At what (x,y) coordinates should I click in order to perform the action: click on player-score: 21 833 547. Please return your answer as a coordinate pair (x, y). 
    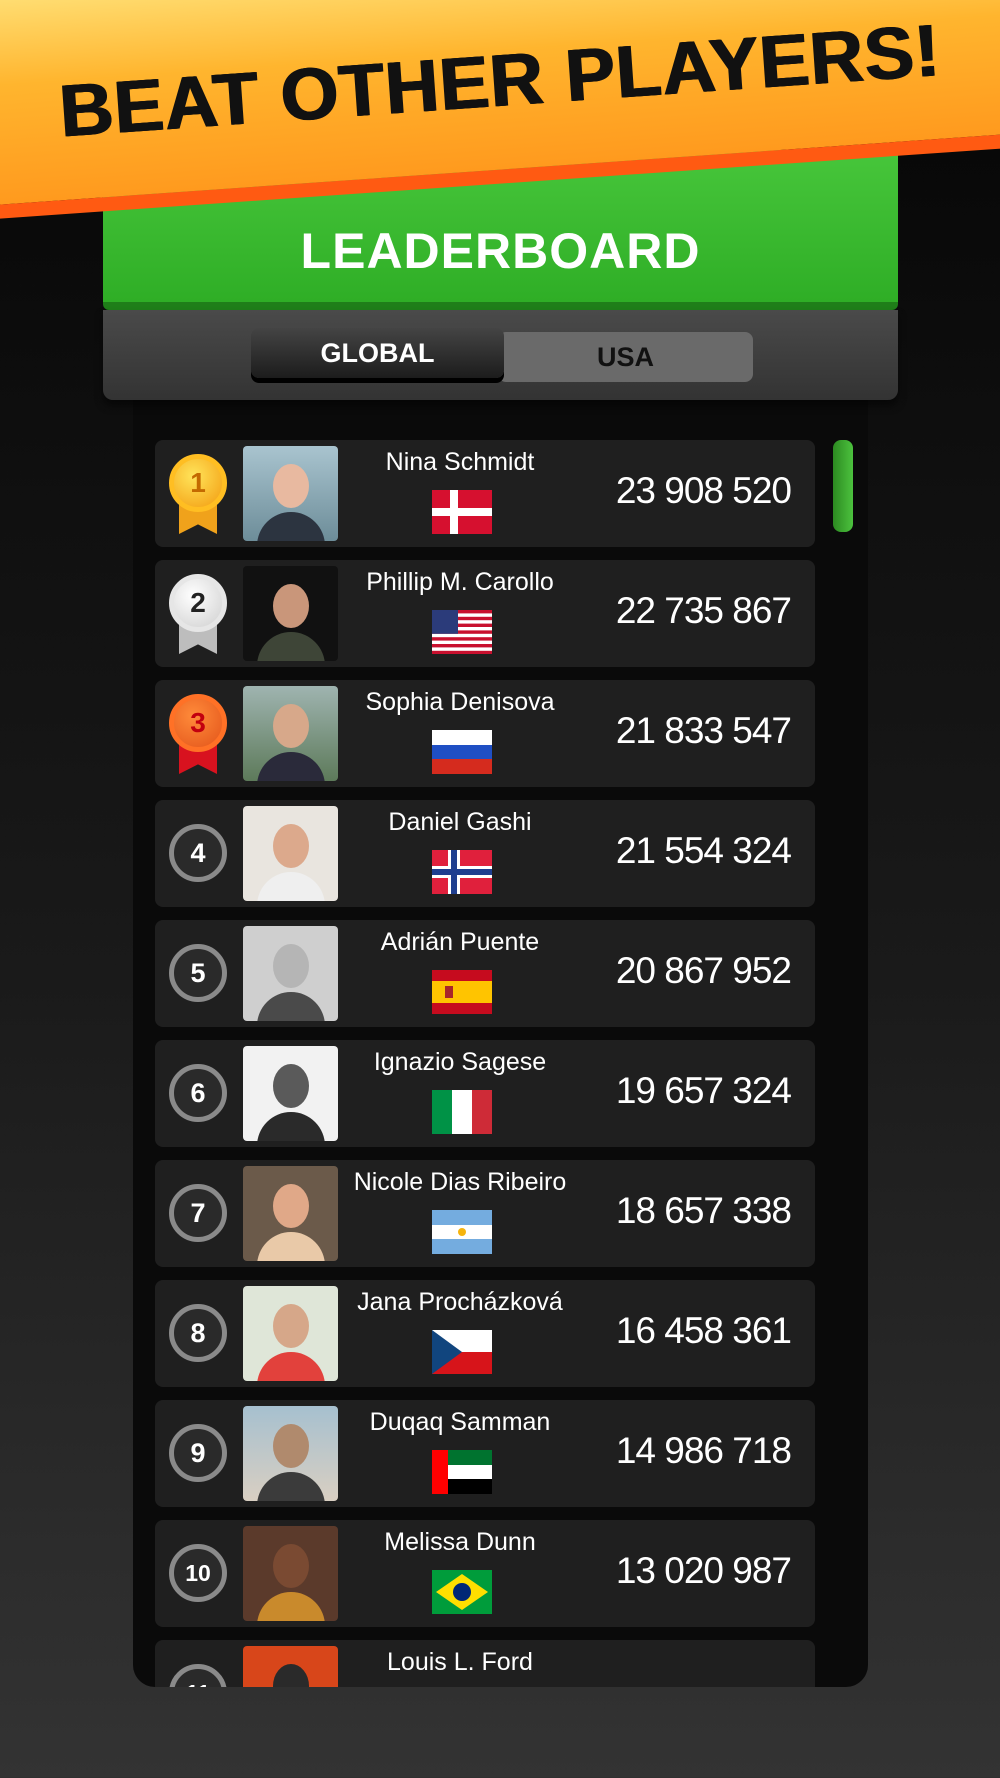
    Looking at the image, I should click on (703, 730).